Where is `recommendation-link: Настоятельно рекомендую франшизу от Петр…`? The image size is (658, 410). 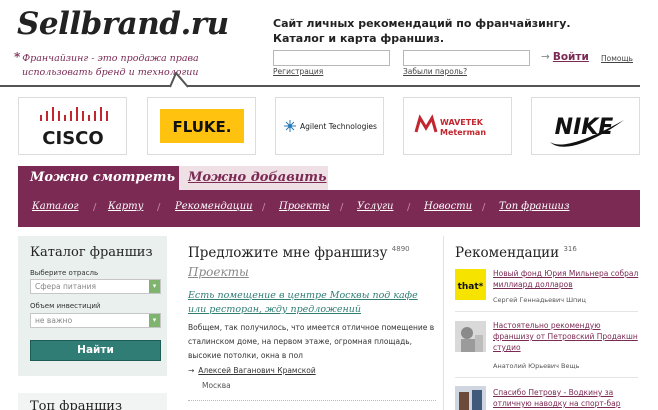 recommendation-link: Настоятельно рекомендую франшизу от Петр… is located at coordinates (568, 336).